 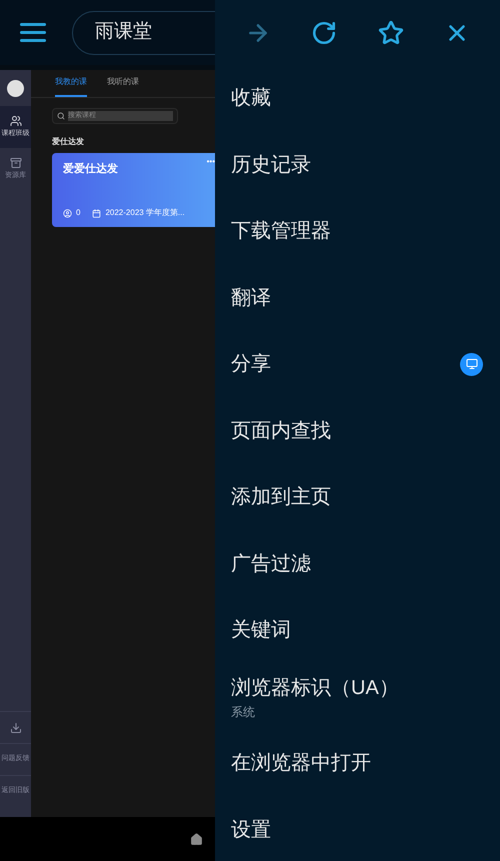 What do you see at coordinates (357, 431) in the screenshot?
I see `menu-item: 页面内查找` at bounding box center [357, 431].